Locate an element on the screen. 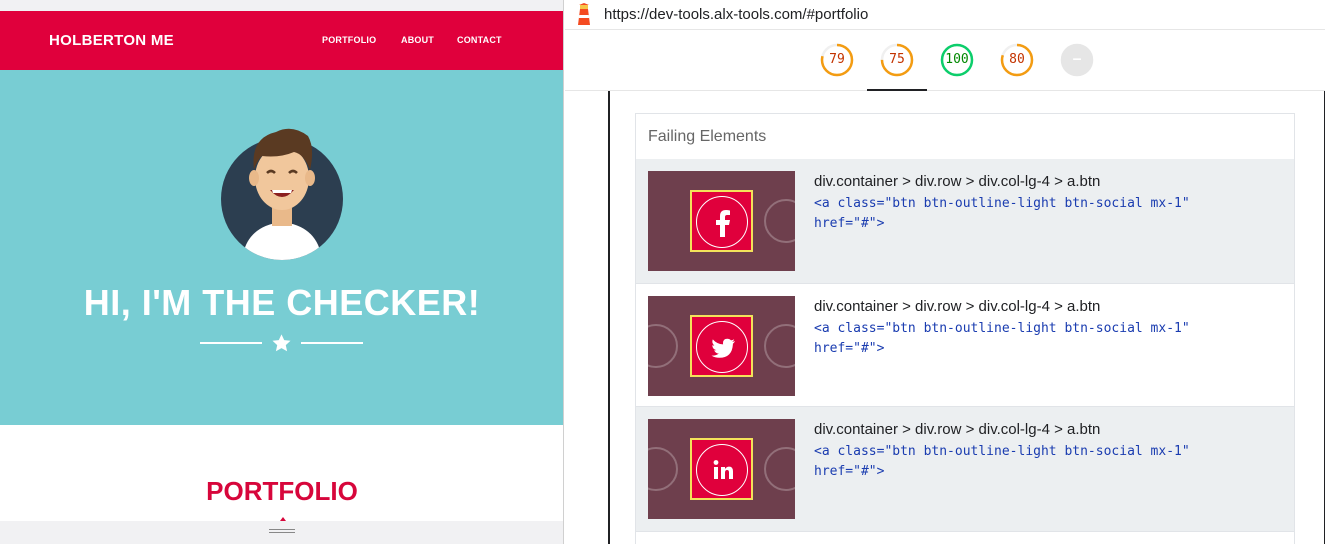 The image size is (1325, 544). hero-title: HI, I'M THE CHECKER! is located at coordinates (282, 302).